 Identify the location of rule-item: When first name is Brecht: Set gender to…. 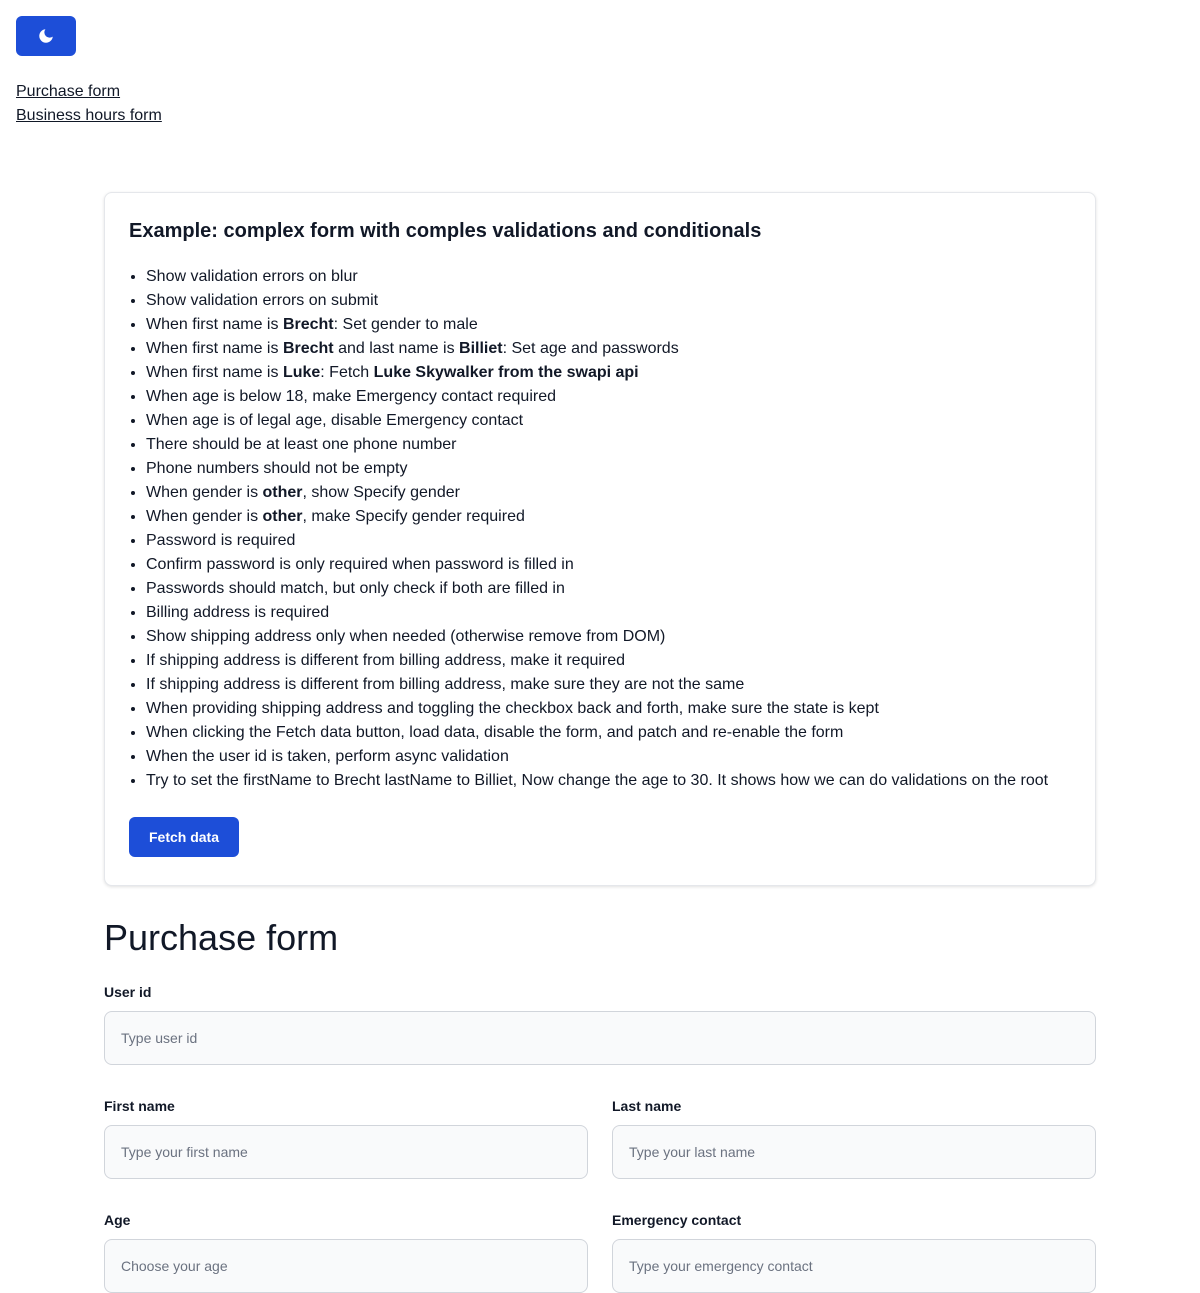
(608, 325).